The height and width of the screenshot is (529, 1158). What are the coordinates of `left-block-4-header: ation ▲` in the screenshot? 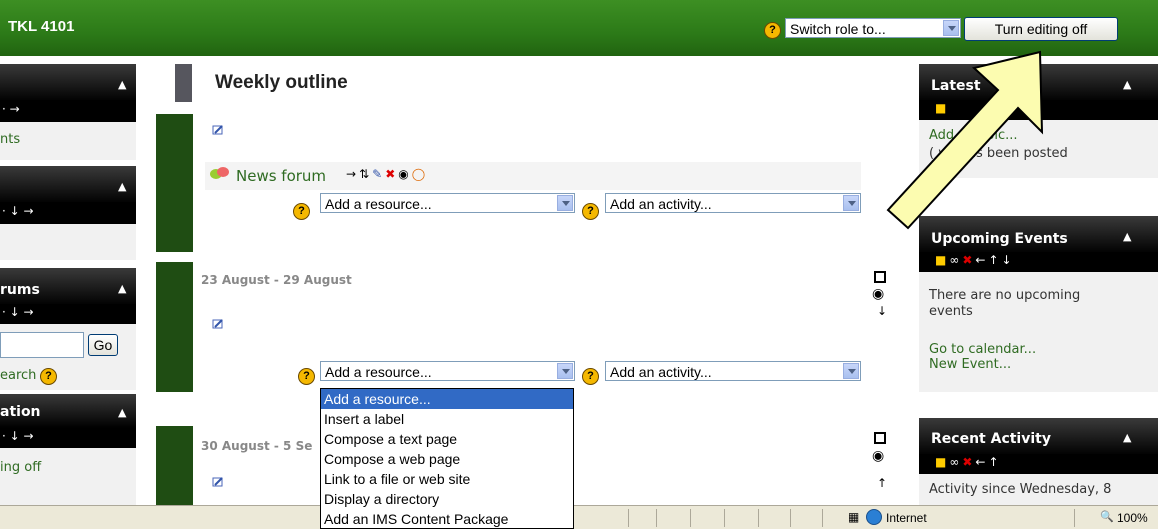 It's located at (68, 411).